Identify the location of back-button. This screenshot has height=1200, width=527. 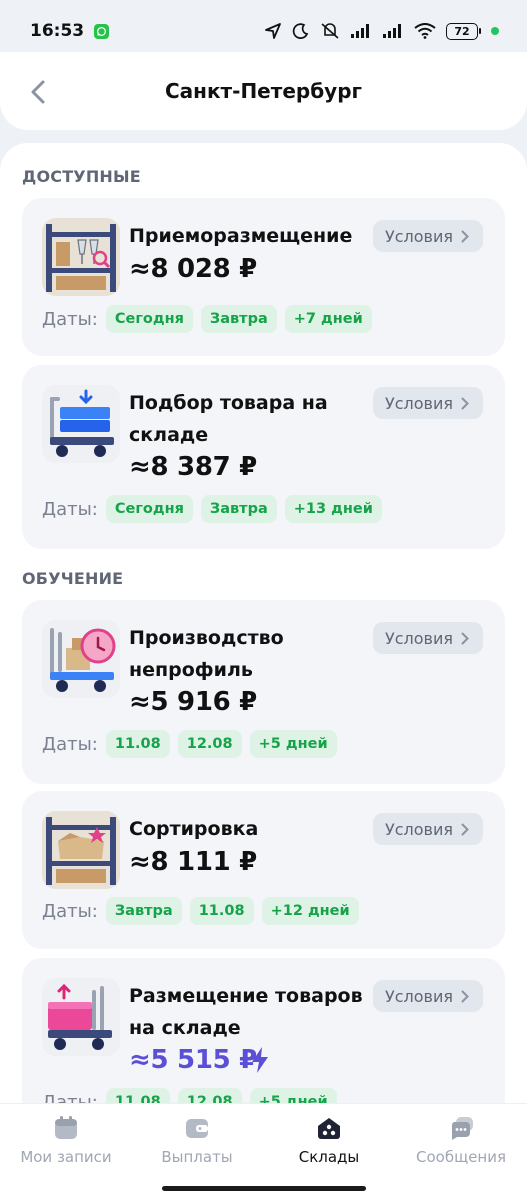
(38, 92).